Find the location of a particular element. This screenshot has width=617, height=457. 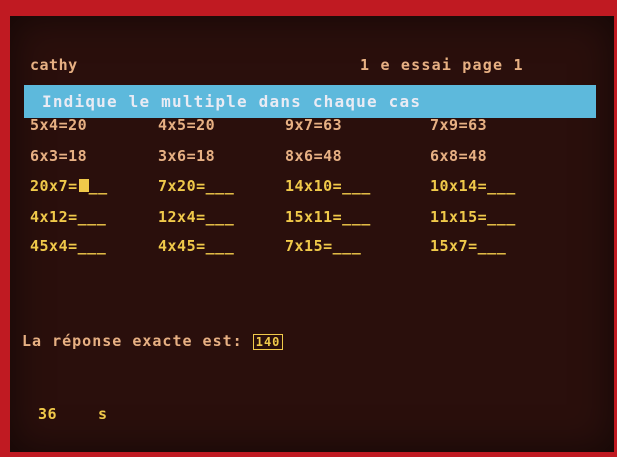

instruction-text: Indique le multiple dans chaque cas is located at coordinates (232, 101).